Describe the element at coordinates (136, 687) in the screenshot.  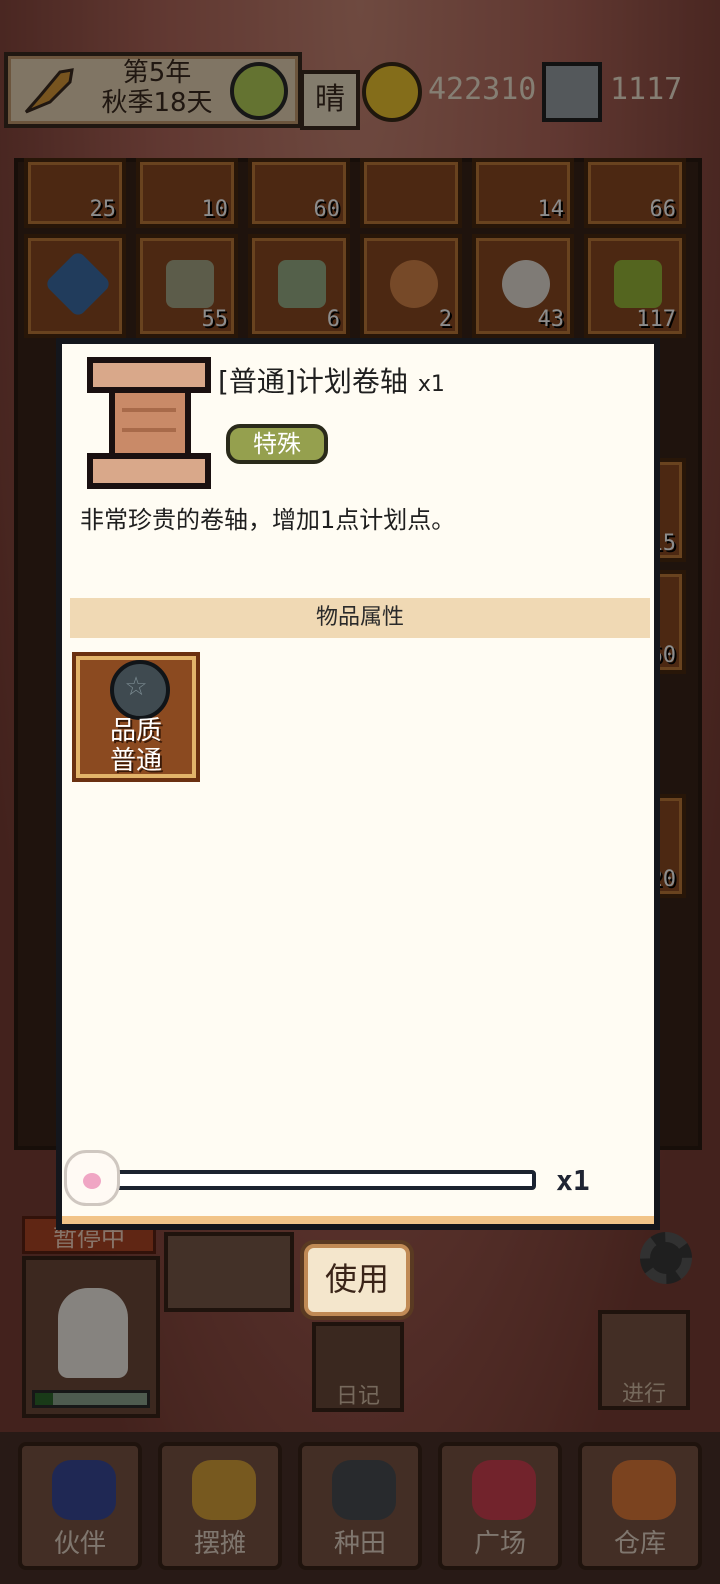
I see `star-icon: ☆` at that location.